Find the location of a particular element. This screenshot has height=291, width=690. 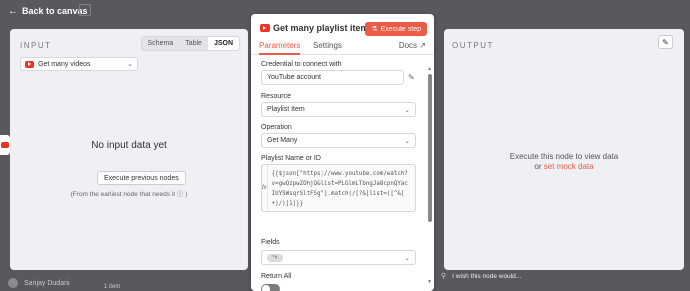

operation-value: Get Many is located at coordinates (282, 140).